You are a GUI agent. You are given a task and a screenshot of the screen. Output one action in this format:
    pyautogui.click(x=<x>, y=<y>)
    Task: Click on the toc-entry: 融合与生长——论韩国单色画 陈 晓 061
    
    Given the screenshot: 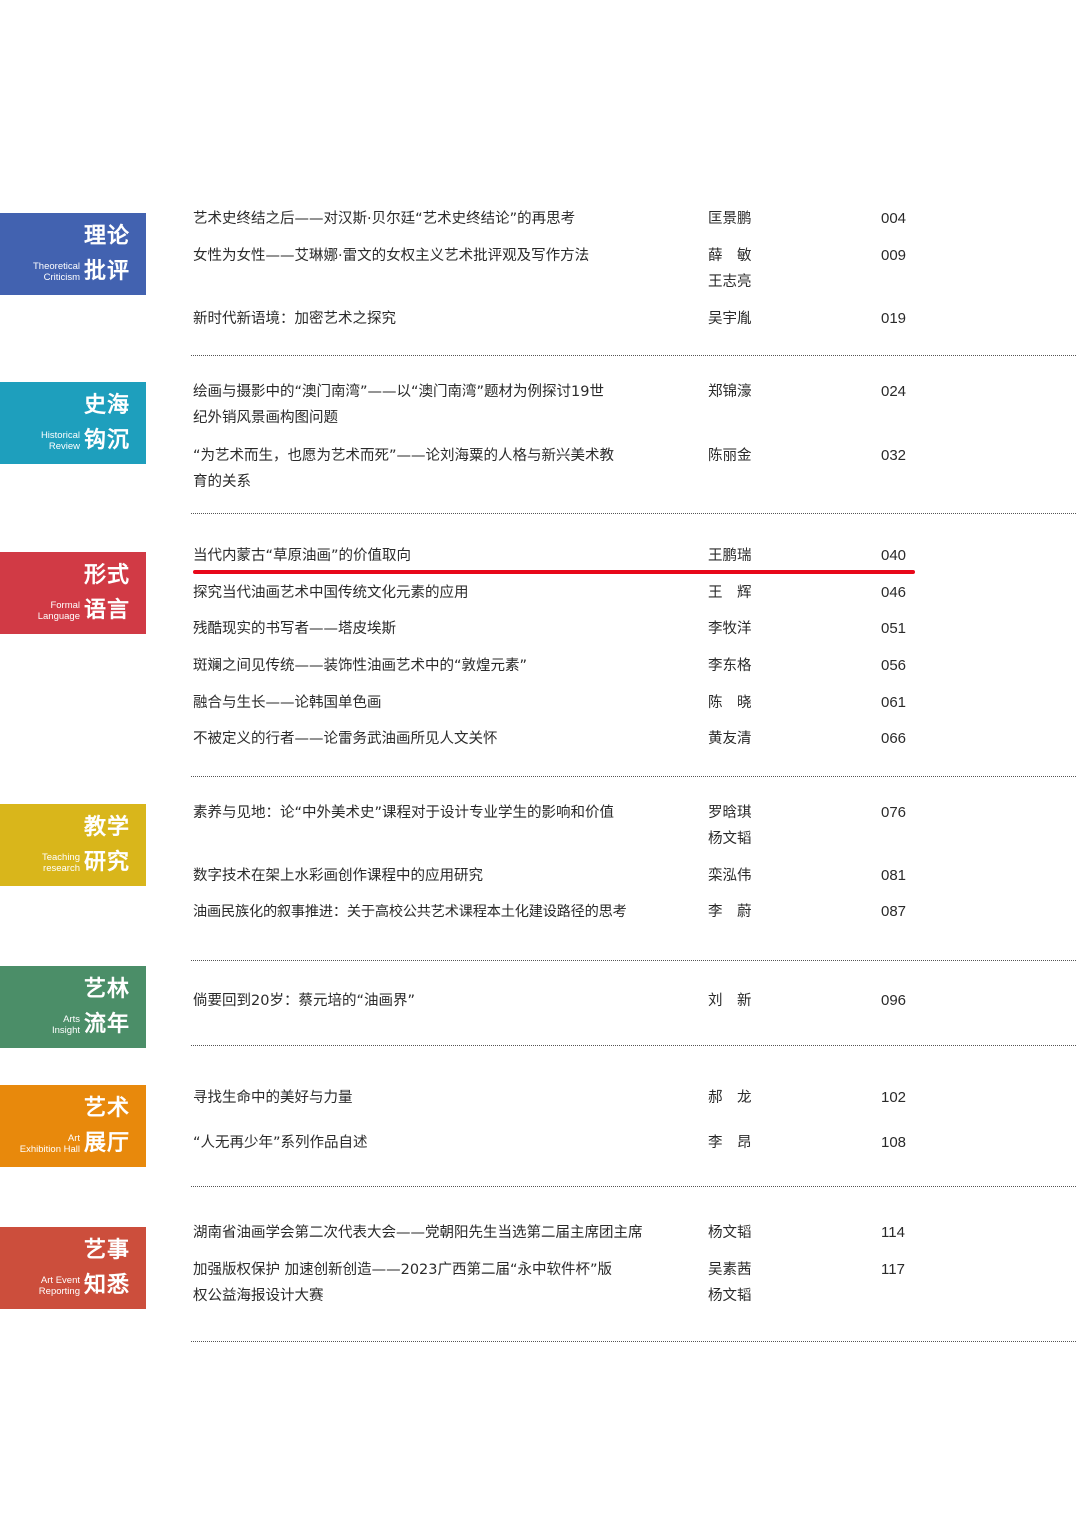 What is the action you would take?
    pyautogui.click(x=540, y=703)
    